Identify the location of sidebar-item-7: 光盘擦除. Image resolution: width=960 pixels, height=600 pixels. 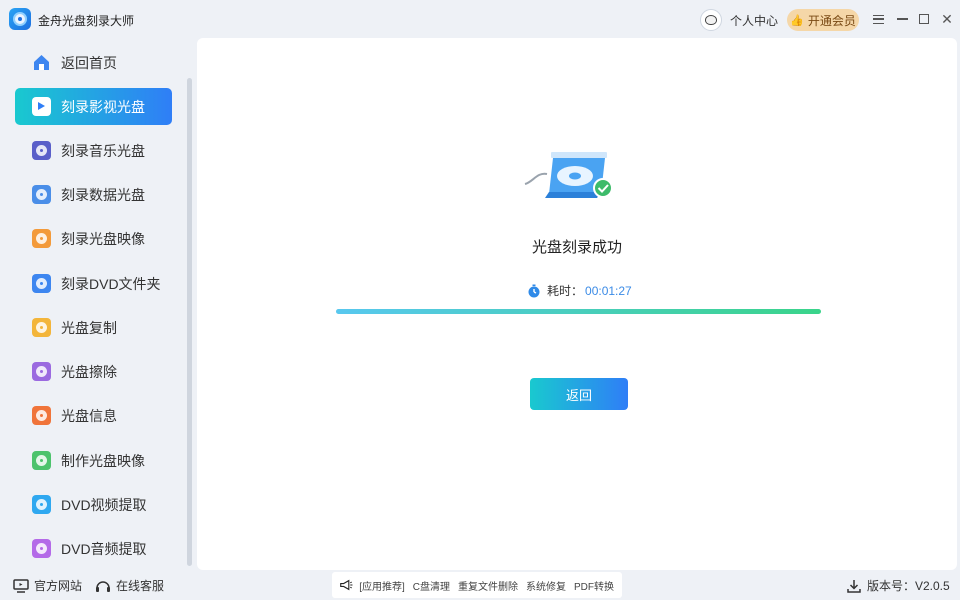
(93, 371).